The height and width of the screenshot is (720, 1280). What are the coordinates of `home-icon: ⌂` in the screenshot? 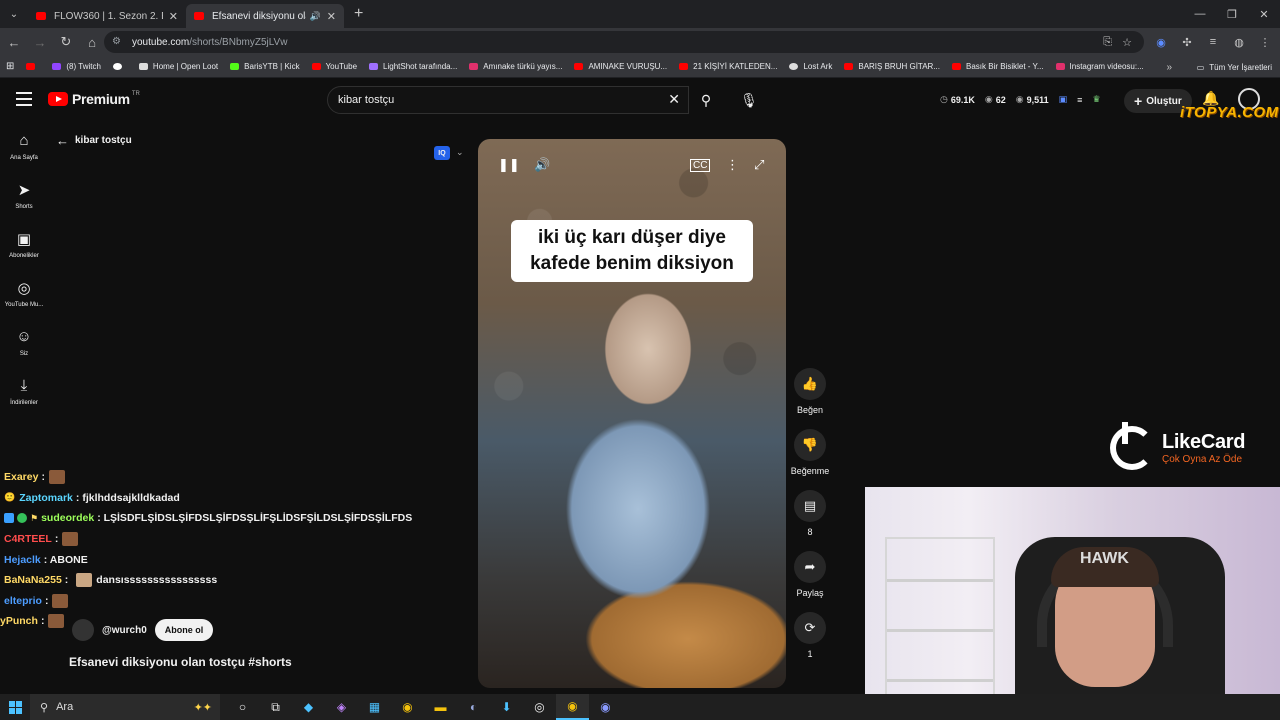 It's located at (92, 42).